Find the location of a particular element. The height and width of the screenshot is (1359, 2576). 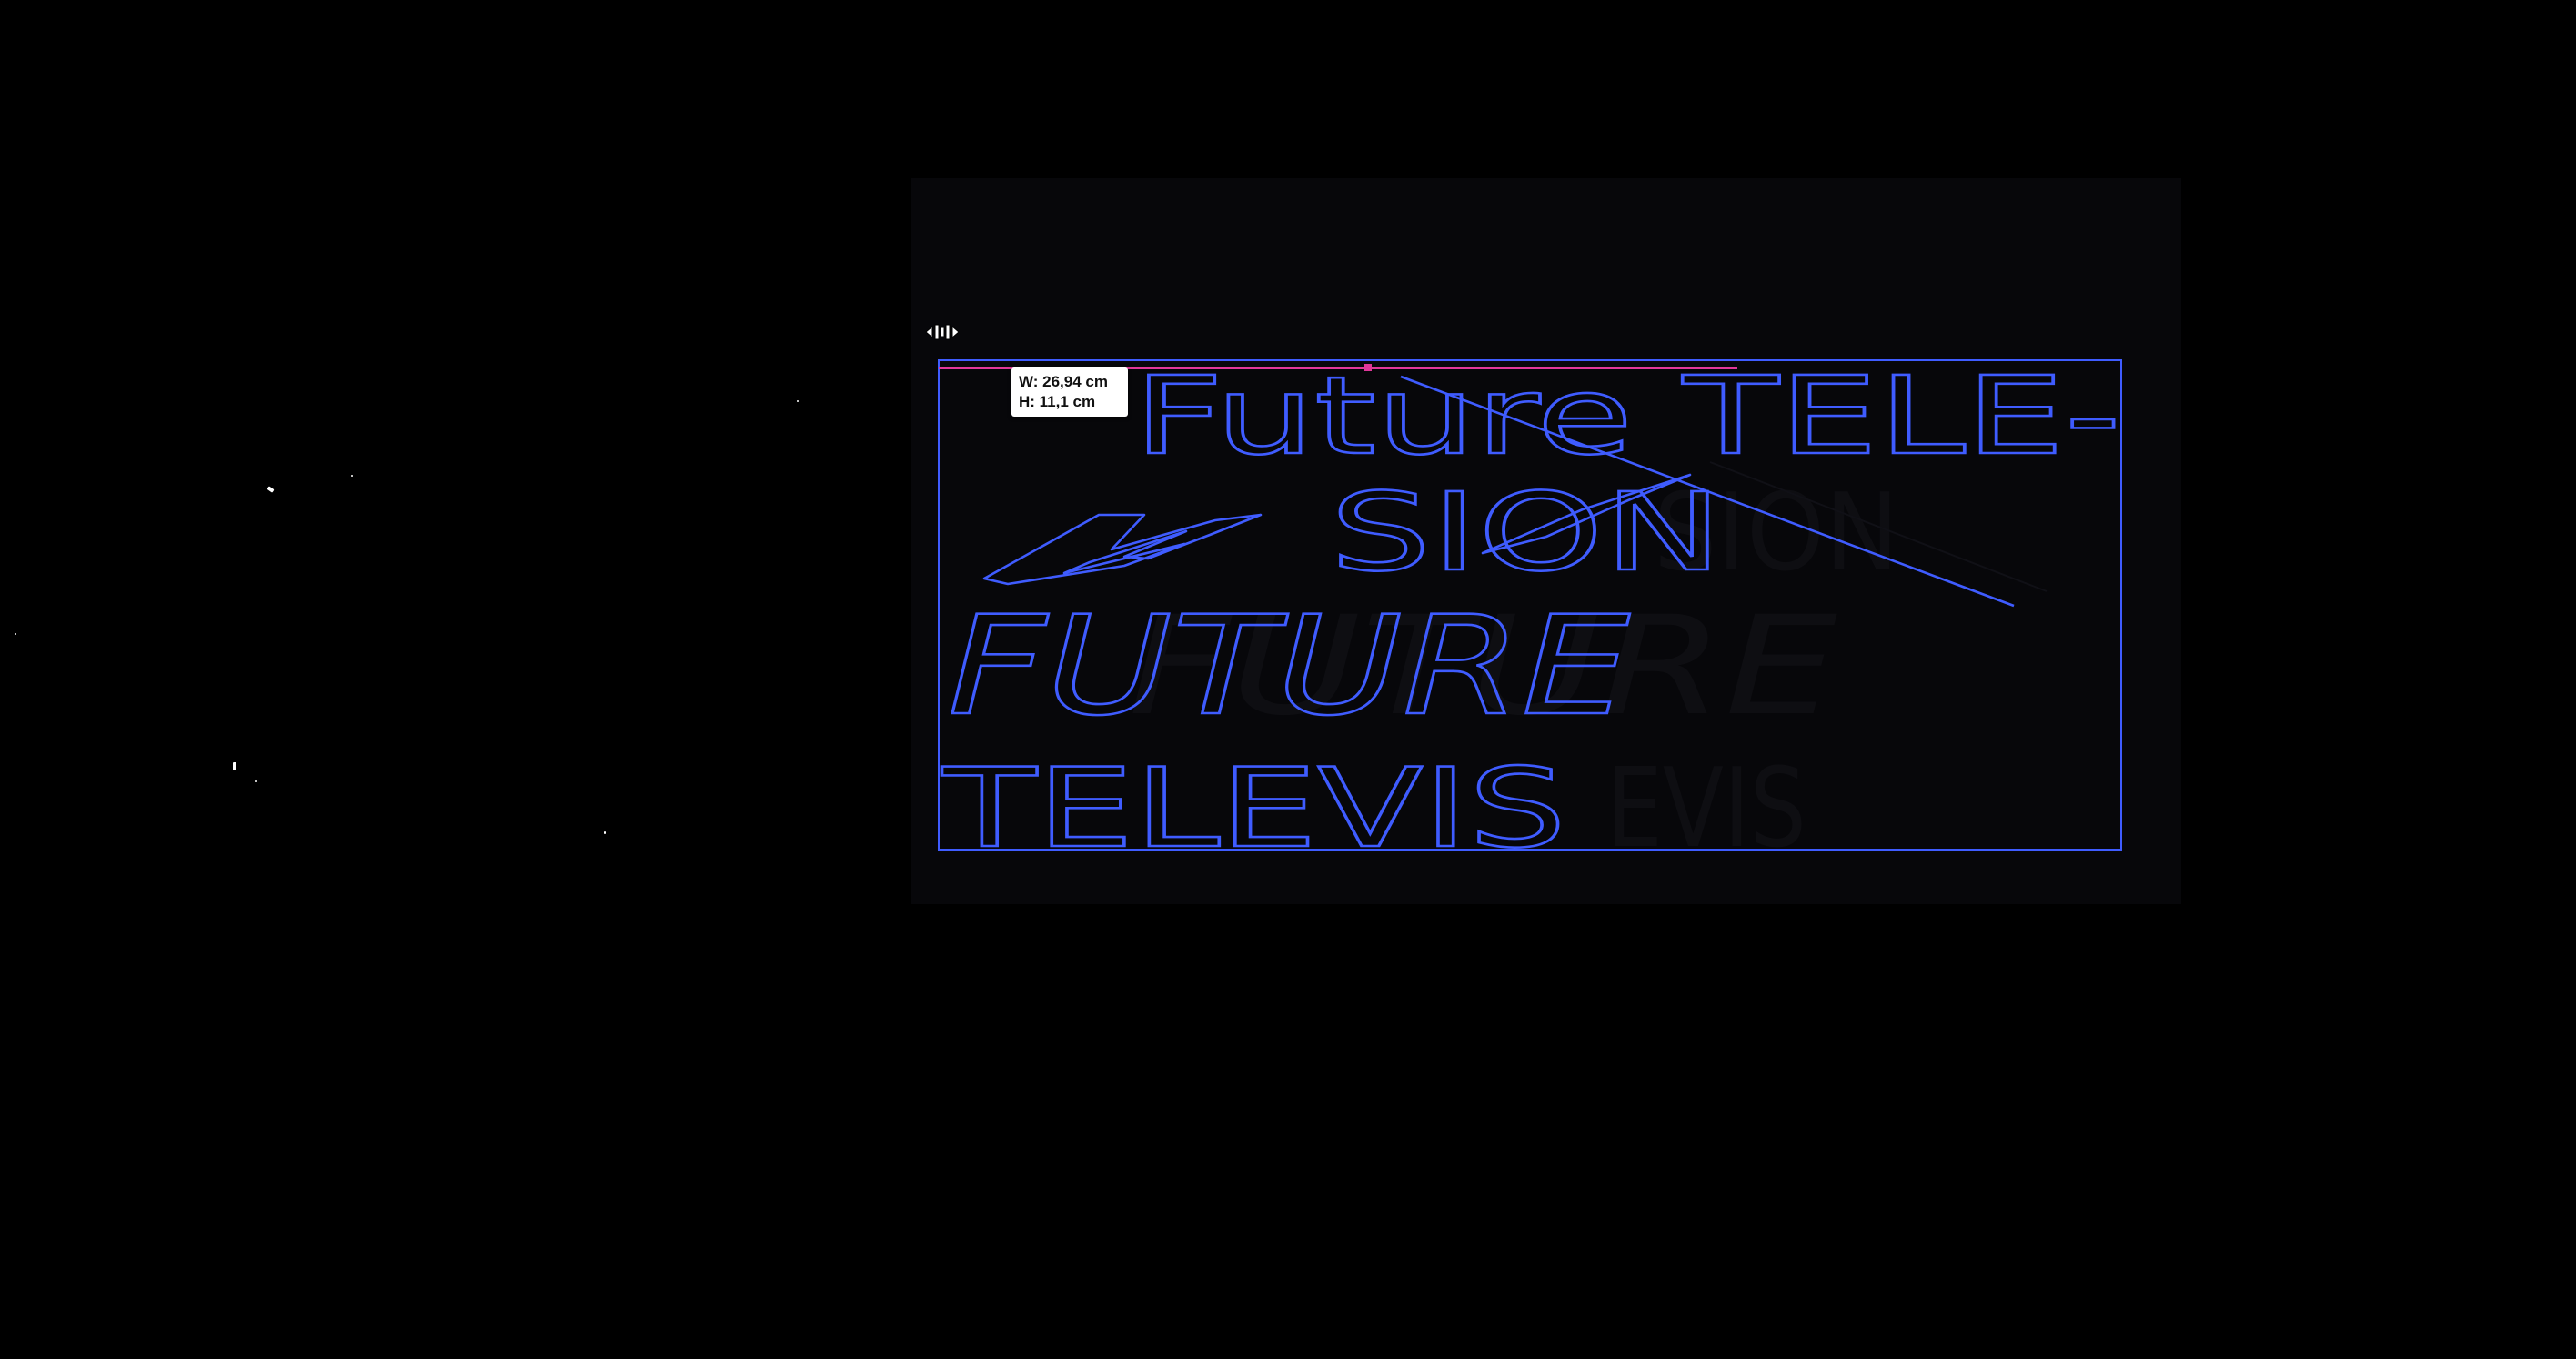

guide-anchor-point is located at coordinates (1368, 367).